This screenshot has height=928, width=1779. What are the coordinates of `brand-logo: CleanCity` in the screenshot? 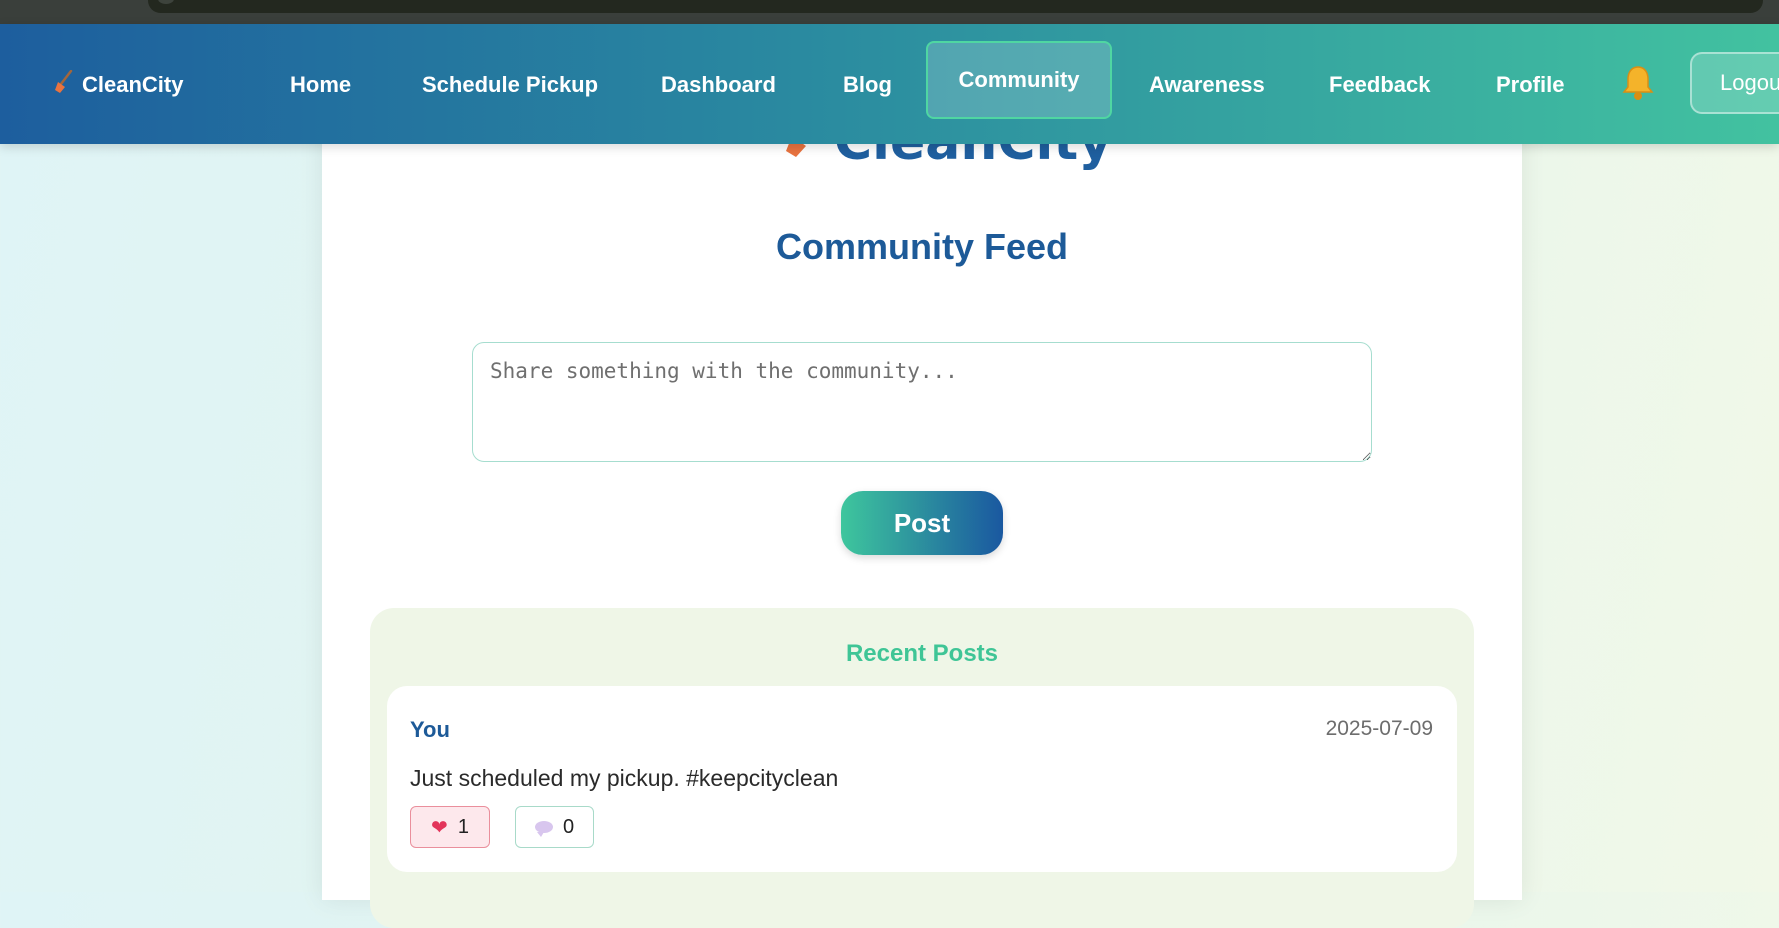 It's located at (119, 84).